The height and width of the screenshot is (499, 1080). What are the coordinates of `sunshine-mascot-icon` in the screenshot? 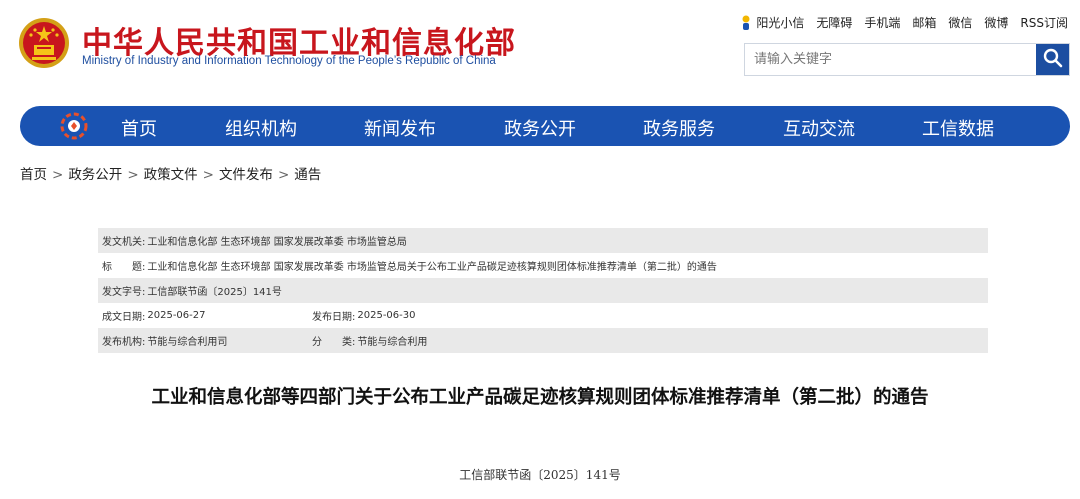 It's located at (746, 23).